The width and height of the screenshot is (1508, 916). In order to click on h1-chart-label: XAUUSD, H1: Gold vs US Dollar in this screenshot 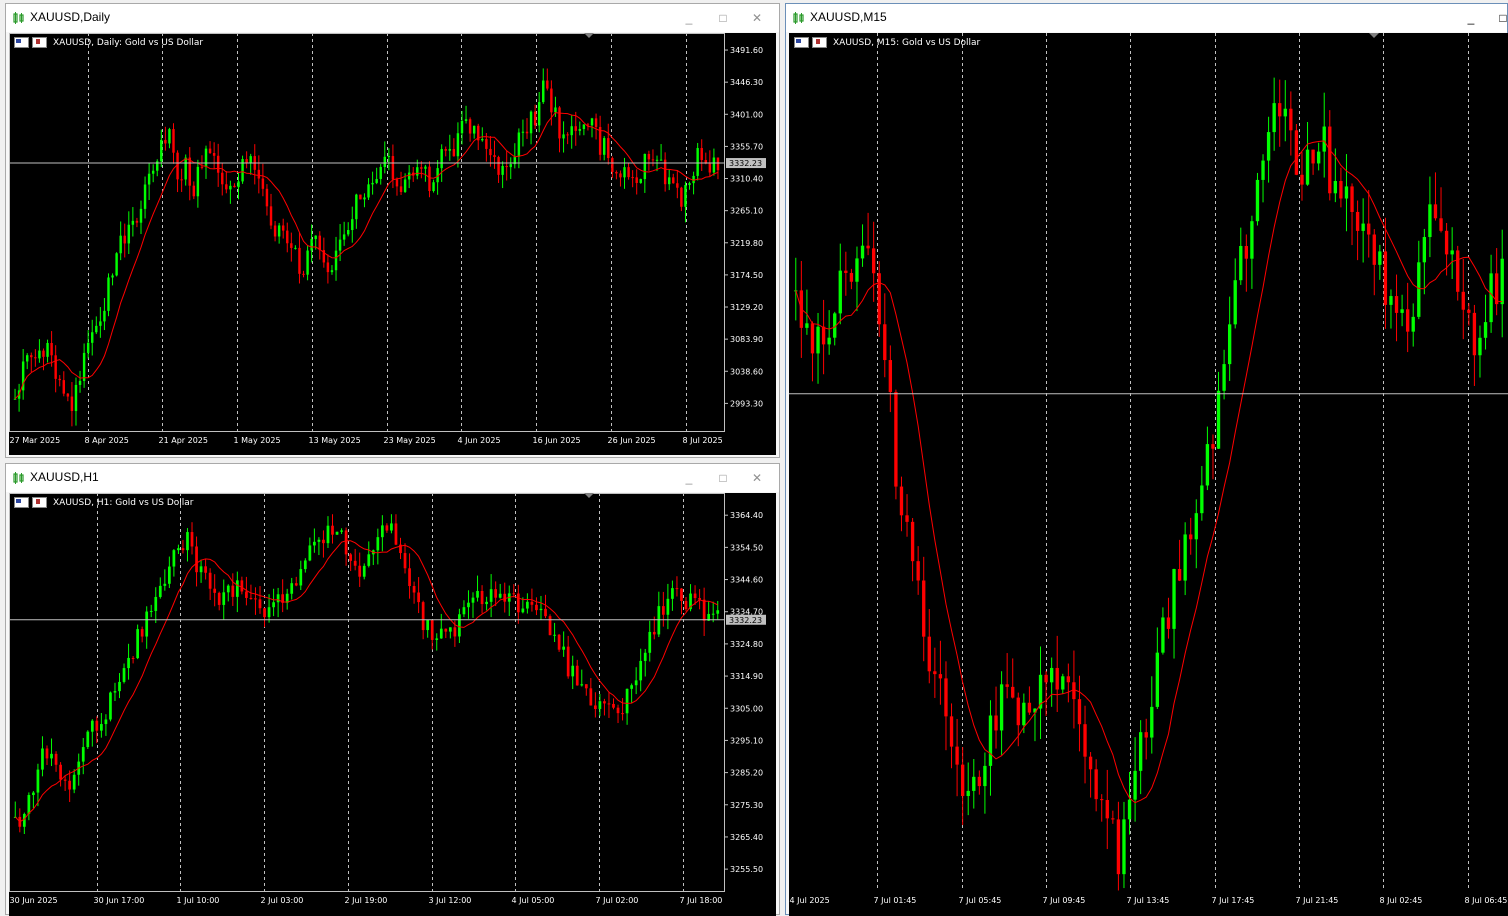, I will do `click(104, 502)`.